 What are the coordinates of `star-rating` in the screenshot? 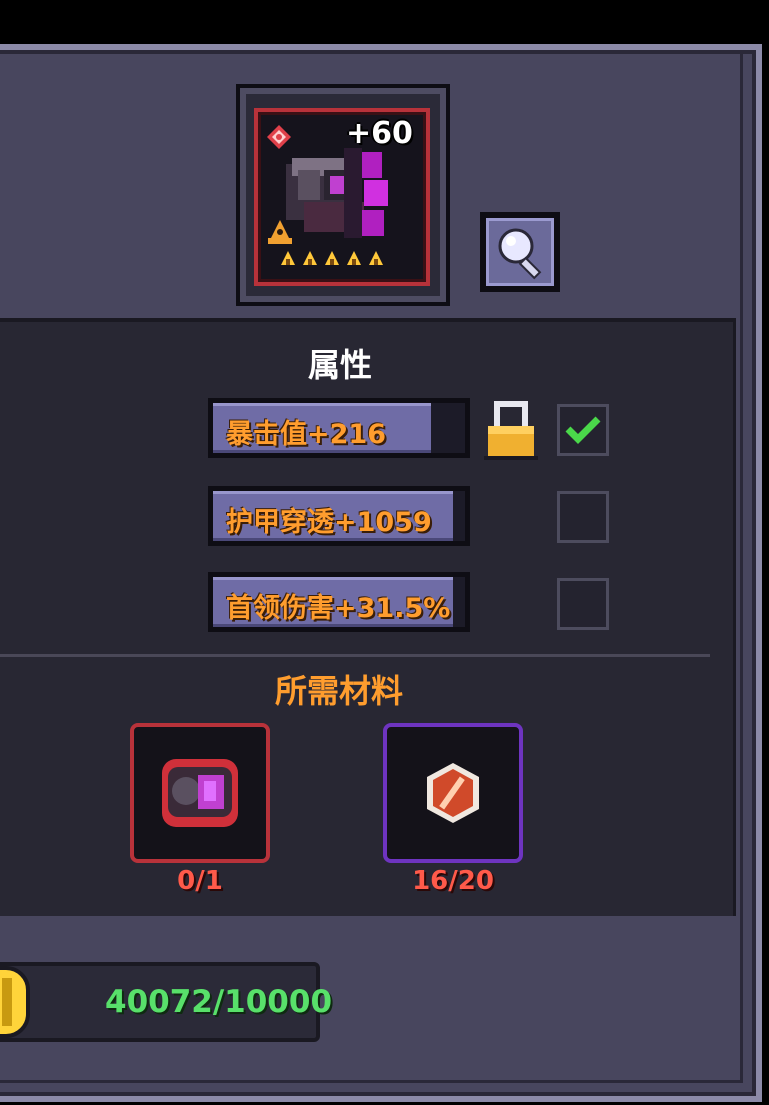 It's located at (332, 258).